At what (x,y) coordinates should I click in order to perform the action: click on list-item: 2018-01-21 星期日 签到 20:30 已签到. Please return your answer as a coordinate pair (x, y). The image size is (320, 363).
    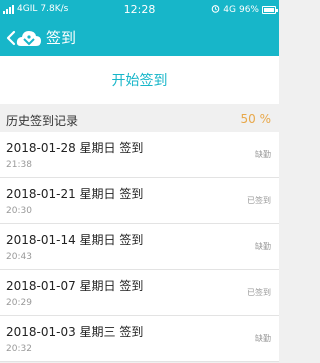
    Looking at the image, I should click on (139, 201).